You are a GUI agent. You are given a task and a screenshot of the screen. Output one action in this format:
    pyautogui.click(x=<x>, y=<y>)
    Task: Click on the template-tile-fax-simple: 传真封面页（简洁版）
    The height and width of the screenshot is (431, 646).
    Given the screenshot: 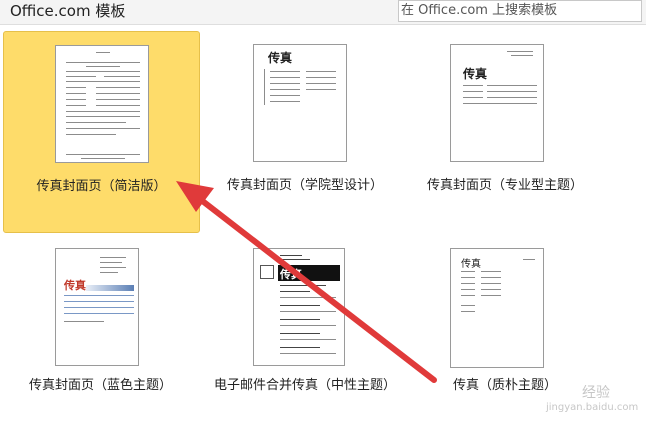 What is the action you would take?
    pyautogui.click(x=101, y=132)
    